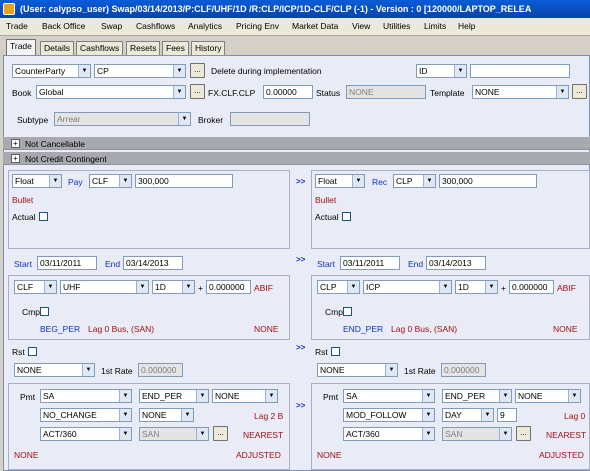 This screenshot has height=471, width=590. Describe the element at coordinates (266, 329) in the screenshot. I see `pay-lag-none: NONE` at that location.